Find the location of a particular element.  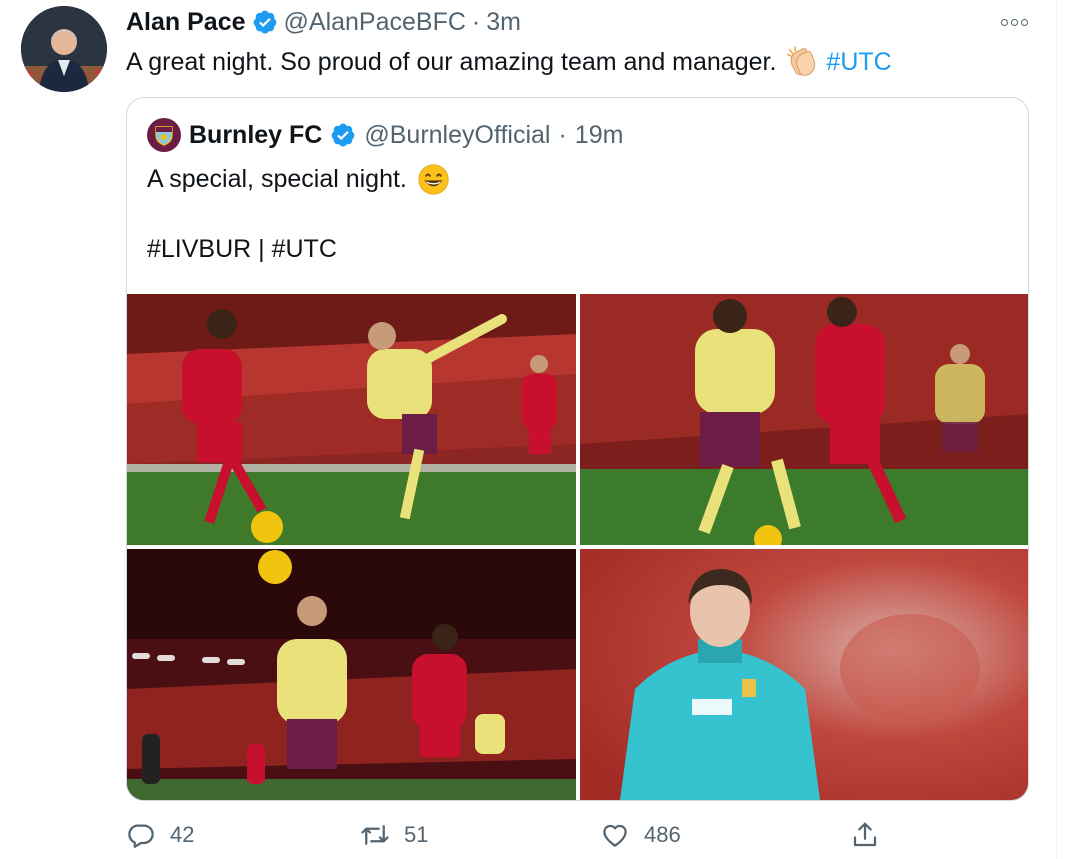

grinning-face-emoji-icon is located at coordinates (433, 179).